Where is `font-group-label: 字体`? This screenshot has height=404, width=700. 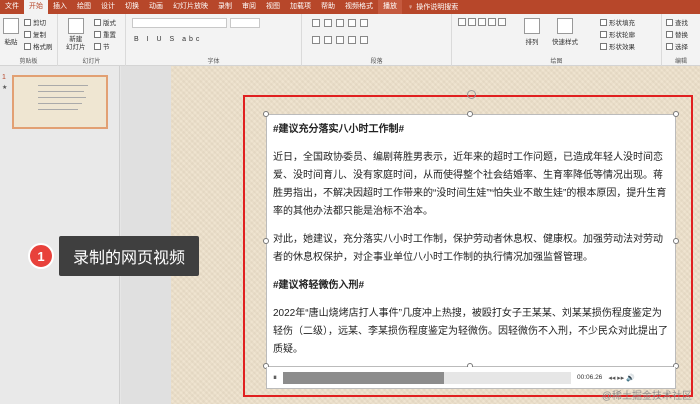
font-group-label: 字体 is located at coordinates (213, 62).